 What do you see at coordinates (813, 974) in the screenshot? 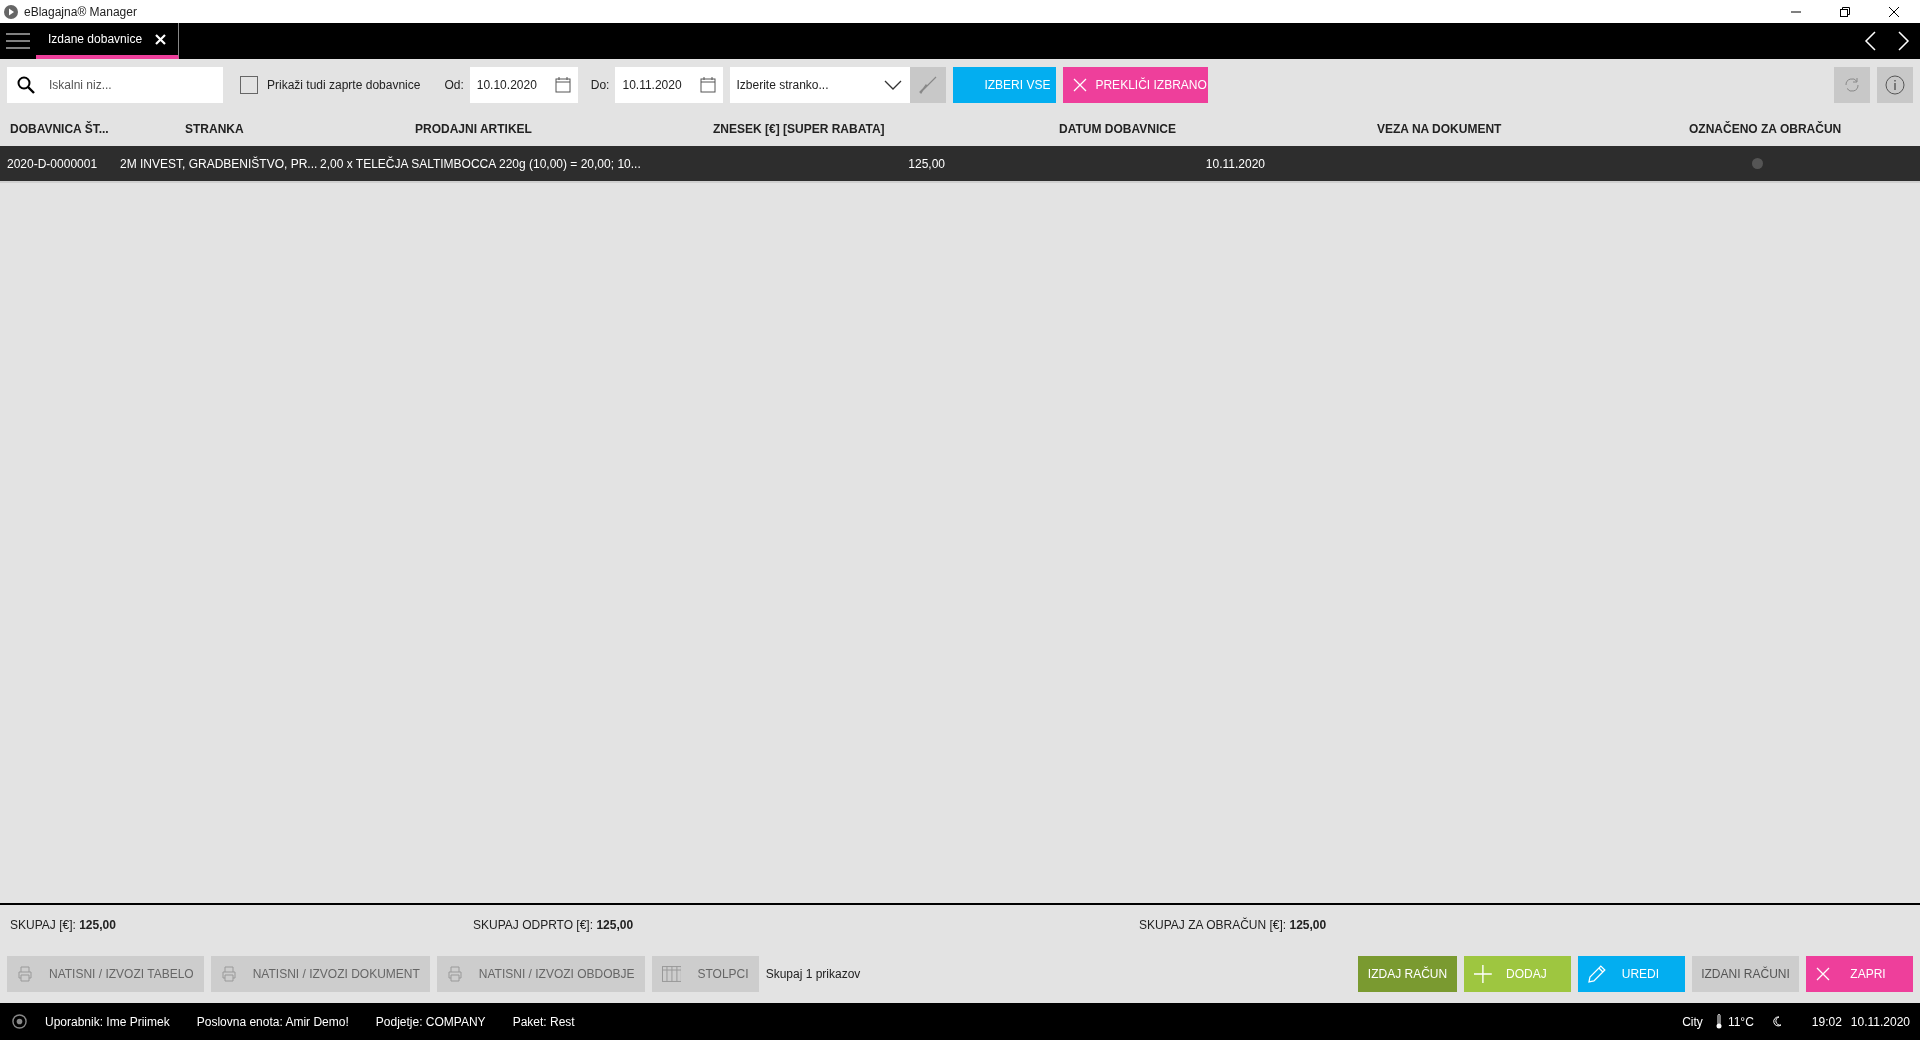
I see `record-count: Skupaj 1 prikazov` at bounding box center [813, 974].